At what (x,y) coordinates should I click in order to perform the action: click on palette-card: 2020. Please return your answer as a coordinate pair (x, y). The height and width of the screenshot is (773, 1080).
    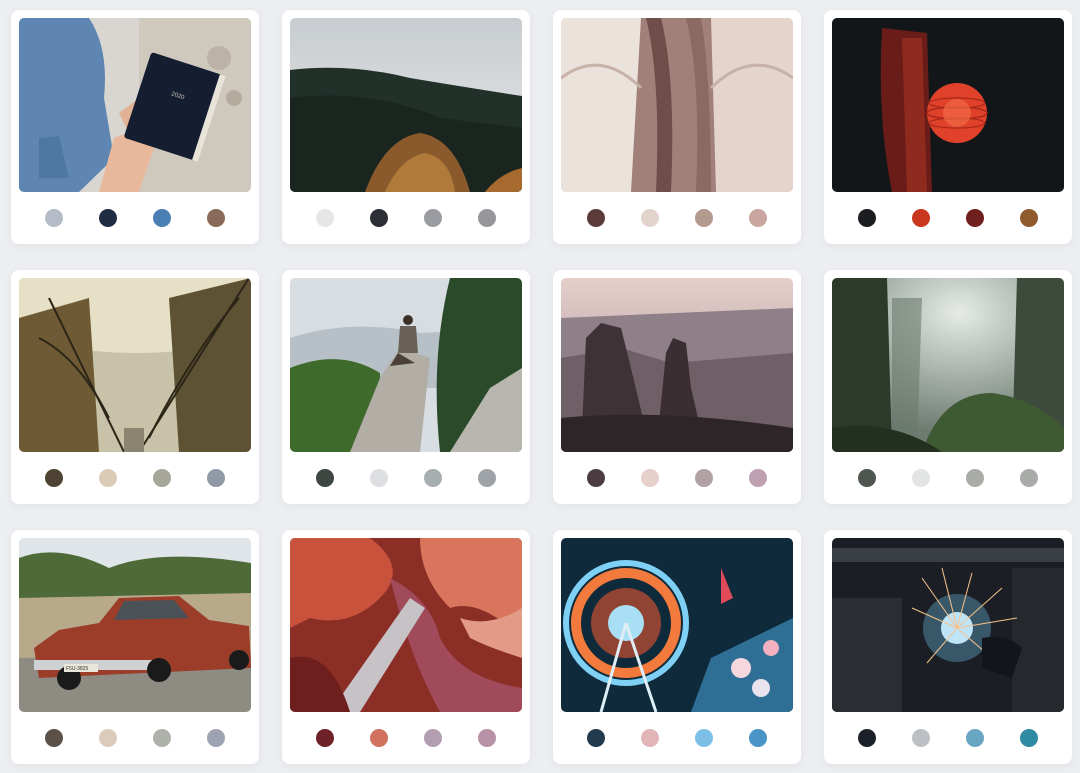
    Looking at the image, I should click on (135, 127).